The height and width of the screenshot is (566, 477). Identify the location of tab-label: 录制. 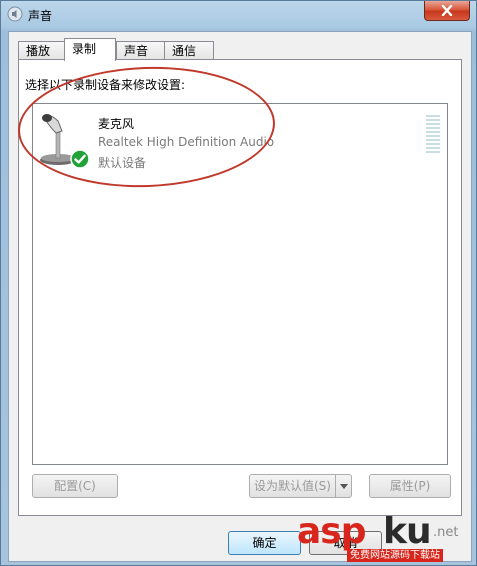
(84, 49).